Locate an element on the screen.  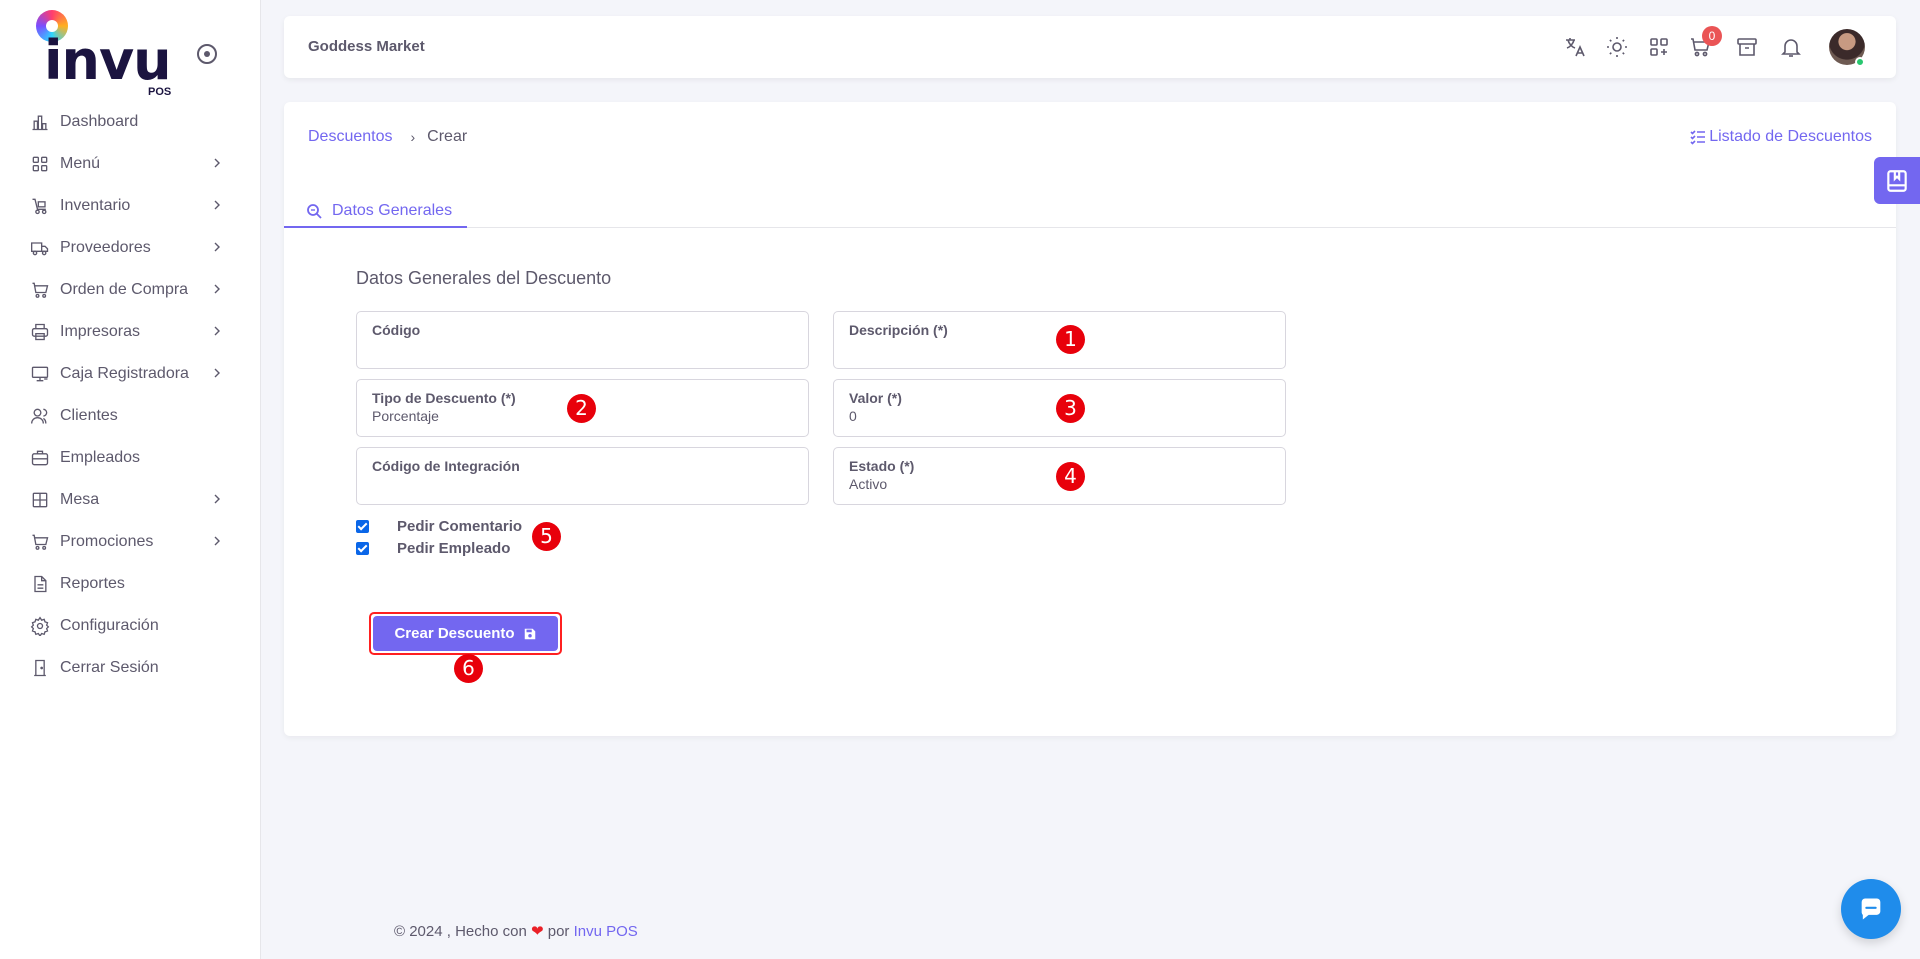
door-icon is located at coordinates (40, 668).